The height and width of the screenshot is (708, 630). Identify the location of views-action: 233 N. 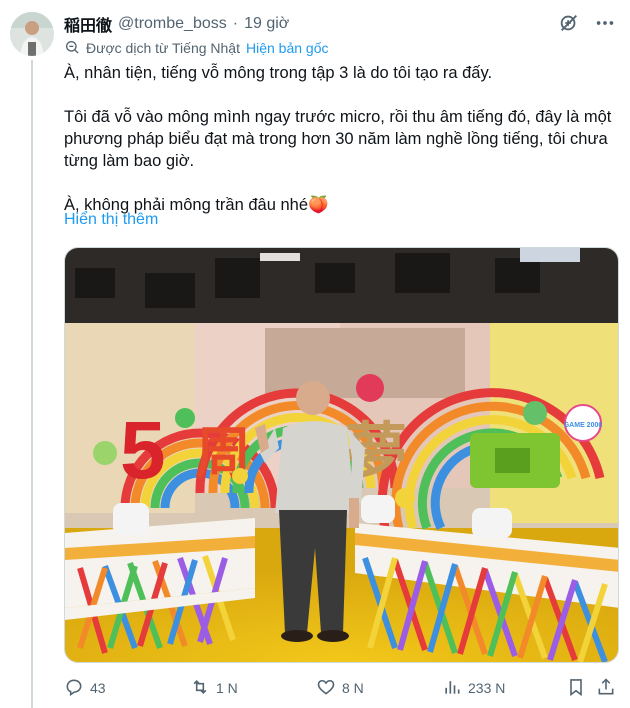
(473, 688).